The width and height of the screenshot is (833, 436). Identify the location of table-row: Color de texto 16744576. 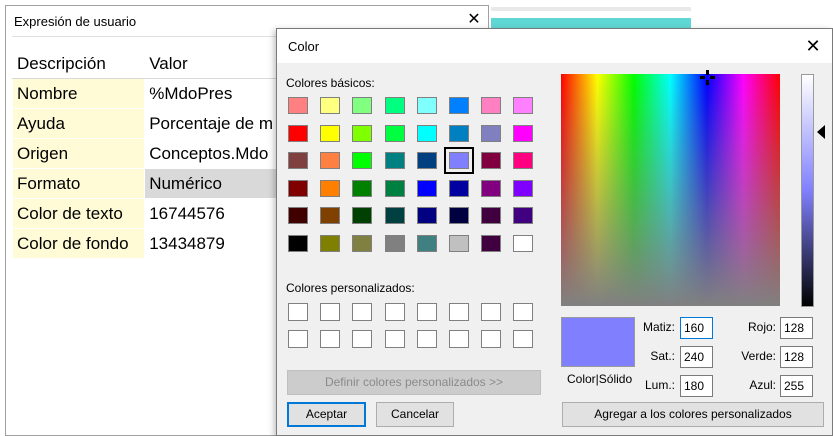
(144, 213).